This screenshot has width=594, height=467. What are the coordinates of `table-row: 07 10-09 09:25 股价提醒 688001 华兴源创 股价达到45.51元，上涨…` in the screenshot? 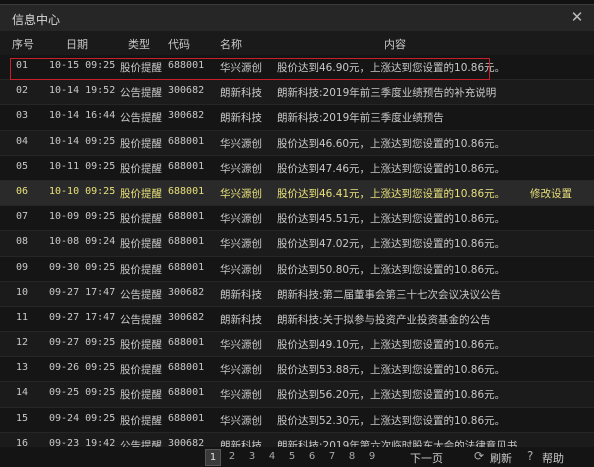 It's located at (297, 219).